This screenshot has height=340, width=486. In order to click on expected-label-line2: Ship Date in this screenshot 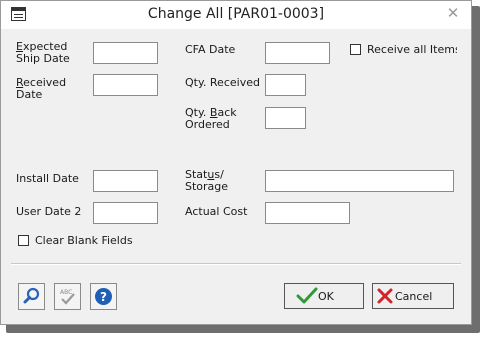, I will do `click(43, 58)`.